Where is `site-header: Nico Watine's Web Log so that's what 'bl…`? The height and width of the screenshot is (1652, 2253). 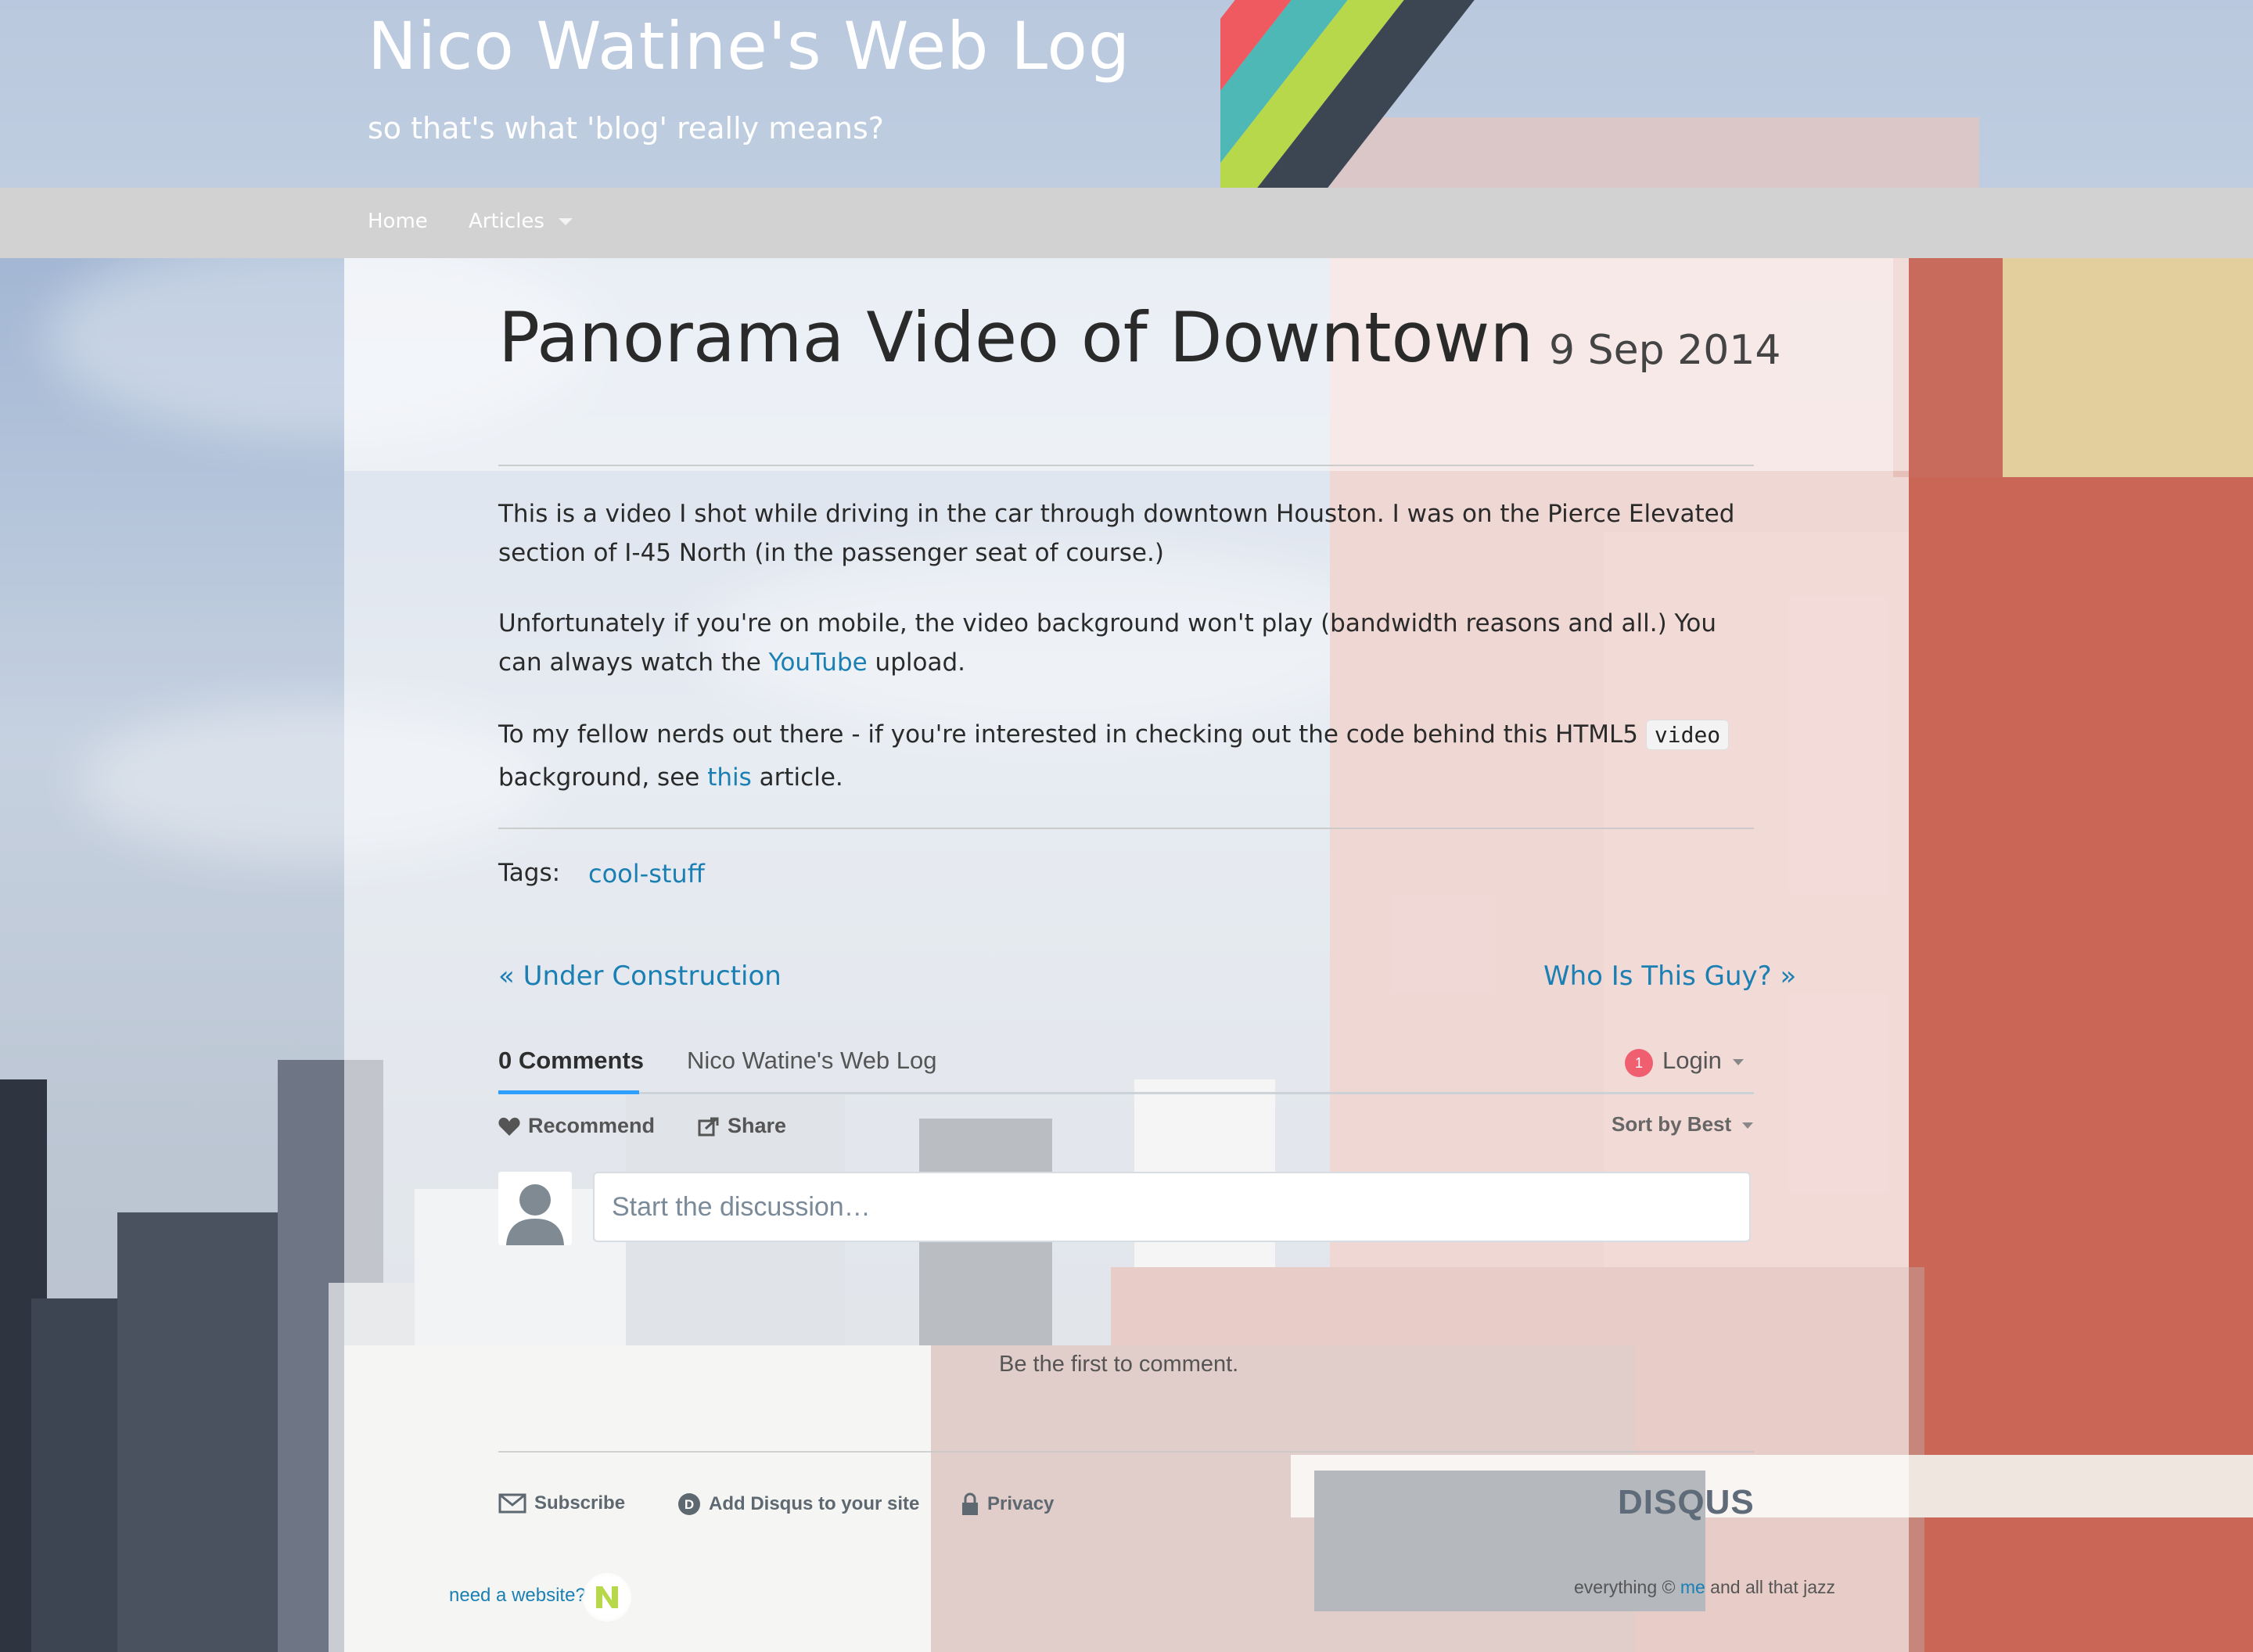 site-header: Nico Watine's Web Log so that's what 'bl… is located at coordinates (1126, 94).